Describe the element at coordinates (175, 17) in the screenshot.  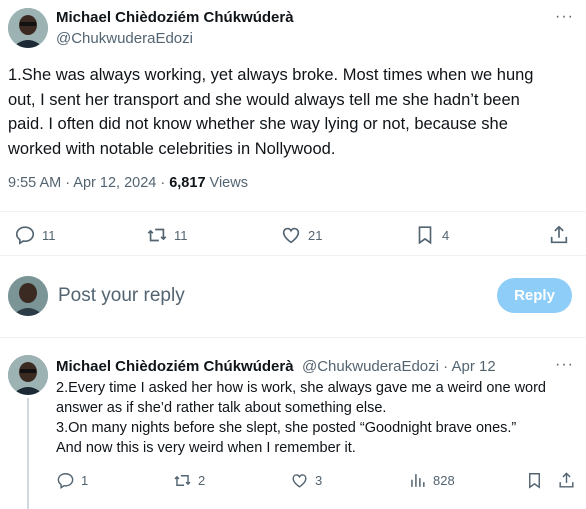
I see `author-name: Michael Chièdoziém Chúkwúderà` at that location.